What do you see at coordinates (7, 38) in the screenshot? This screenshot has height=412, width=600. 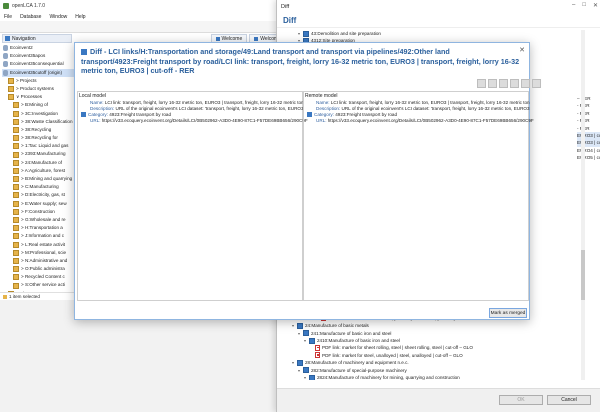 I see `navigation-icon` at bounding box center [7, 38].